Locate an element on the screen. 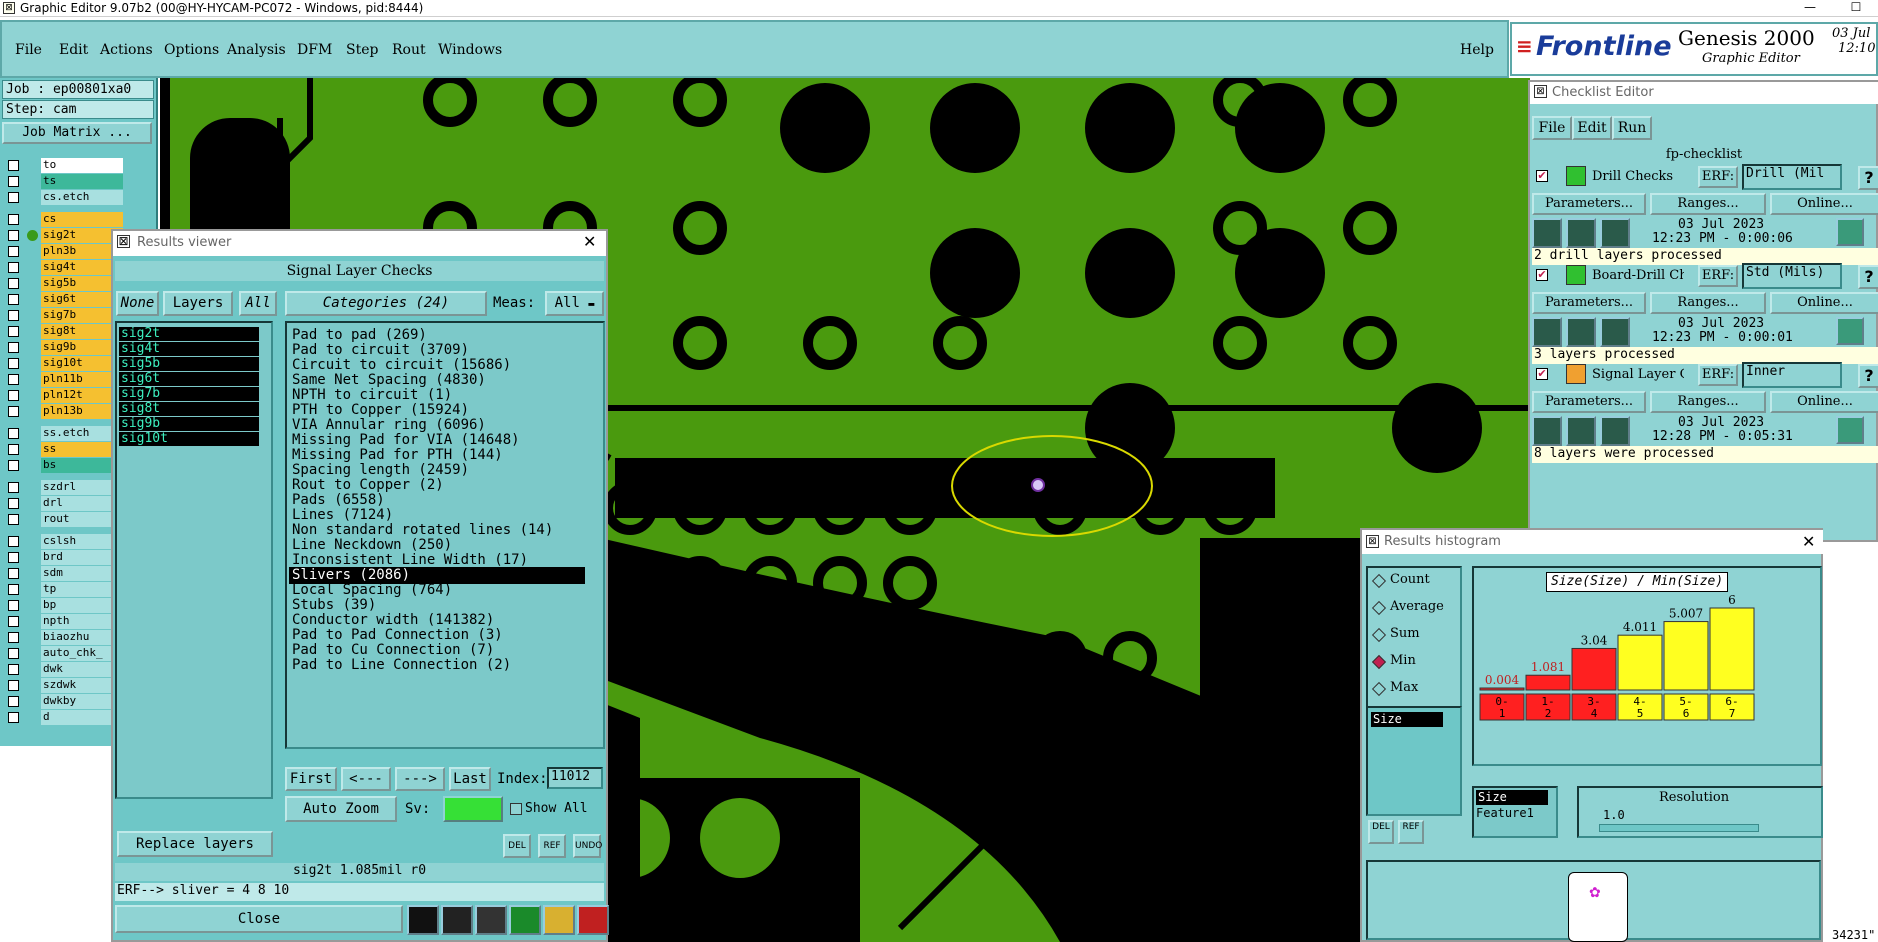 Image resolution: width=1878 pixels, height=942 pixels. checklist-menu-edit: Edit is located at coordinates (1592, 128).